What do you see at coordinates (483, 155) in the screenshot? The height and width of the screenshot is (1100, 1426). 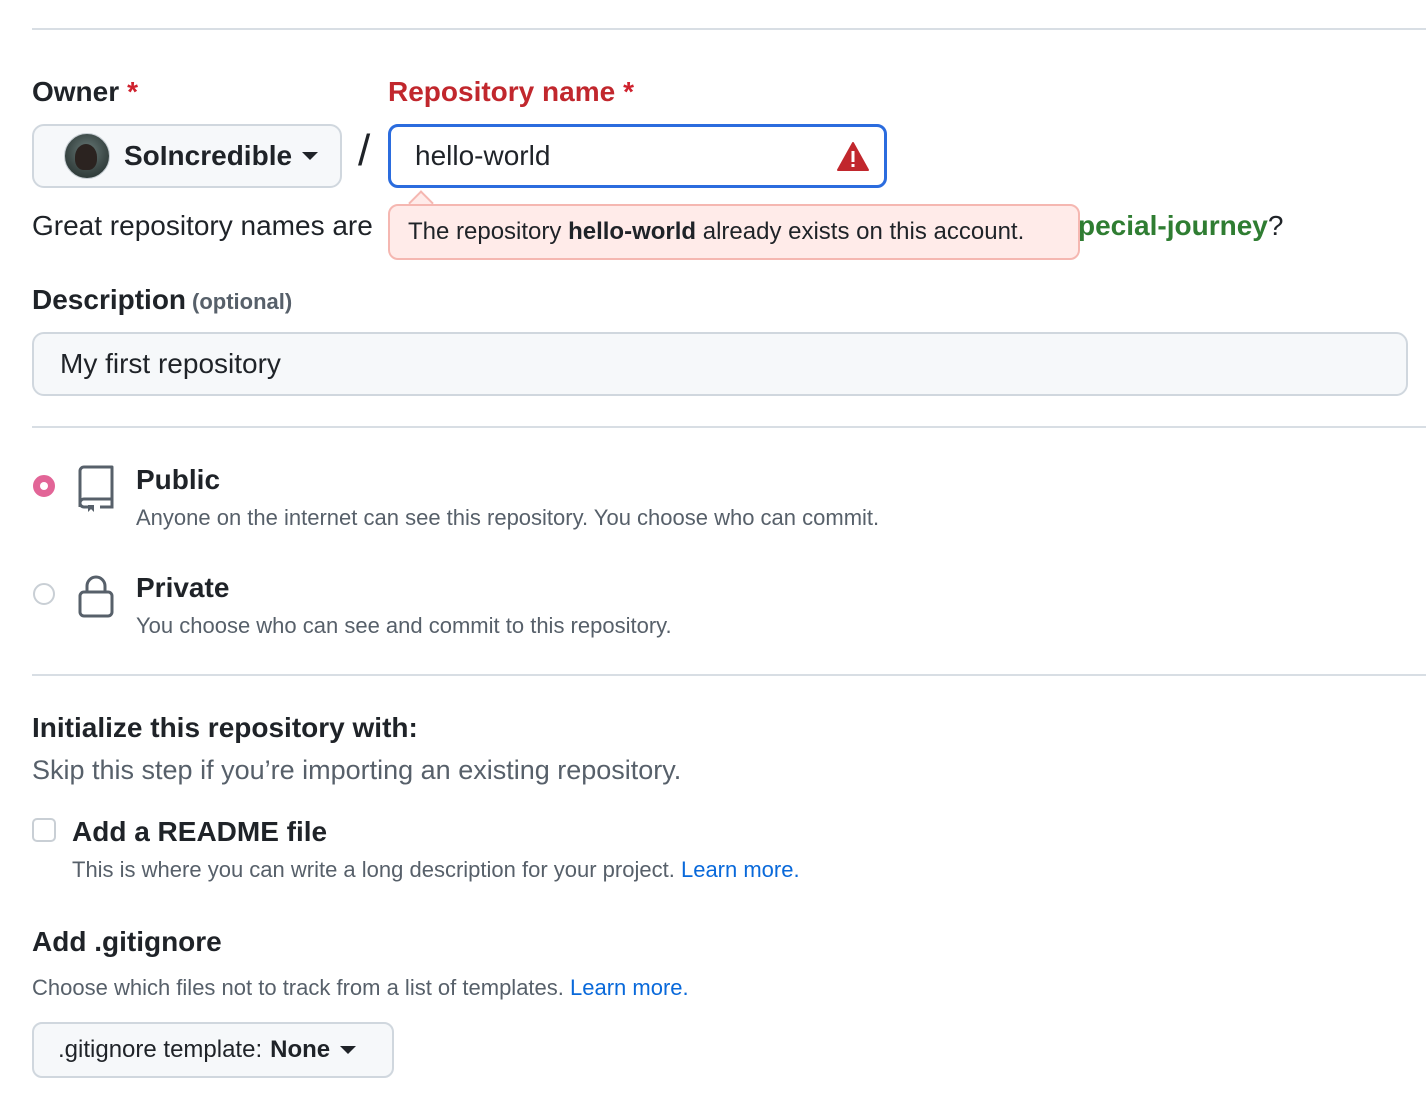 I see `repo-name-value: hello-world` at bounding box center [483, 155].